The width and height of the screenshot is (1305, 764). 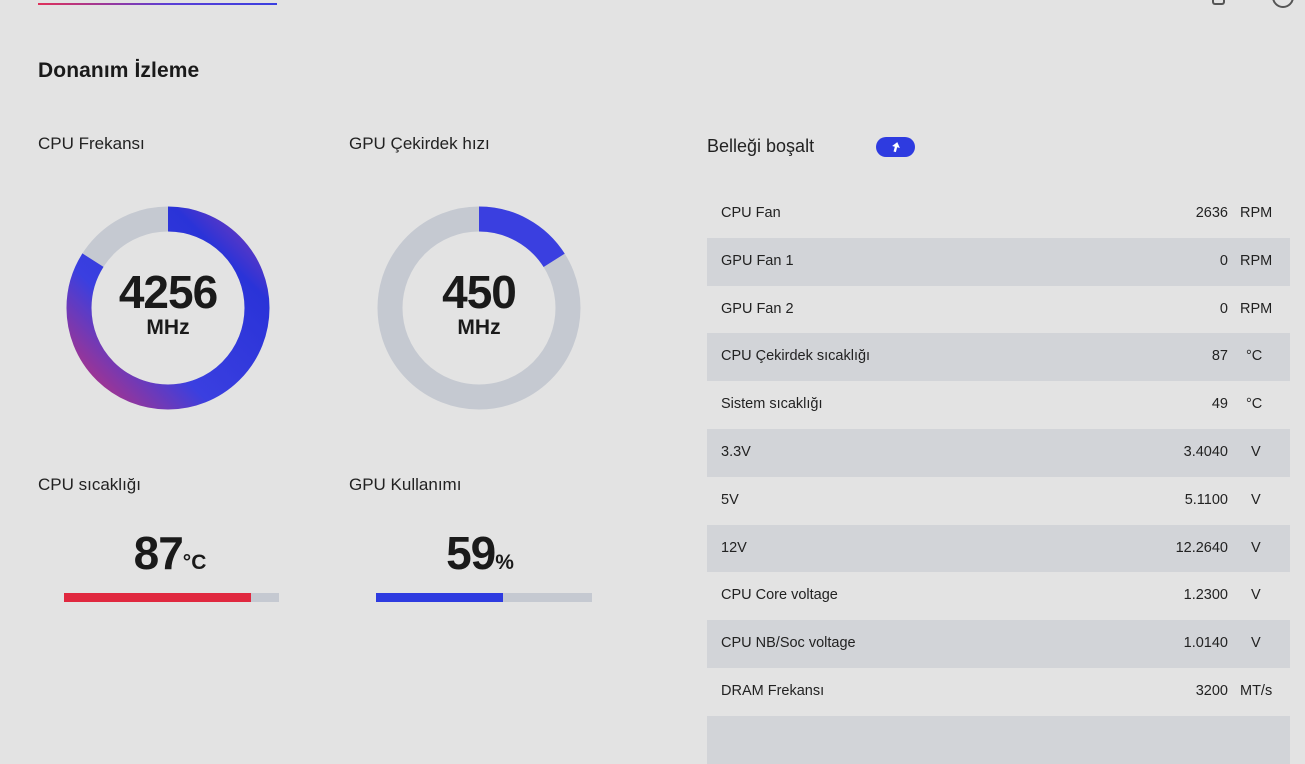 What do you see at coordinates (91, 143) in the screenshot?
I see `cpu-frequency-label: CPU Frekansı` at bounding box center [91, 143].